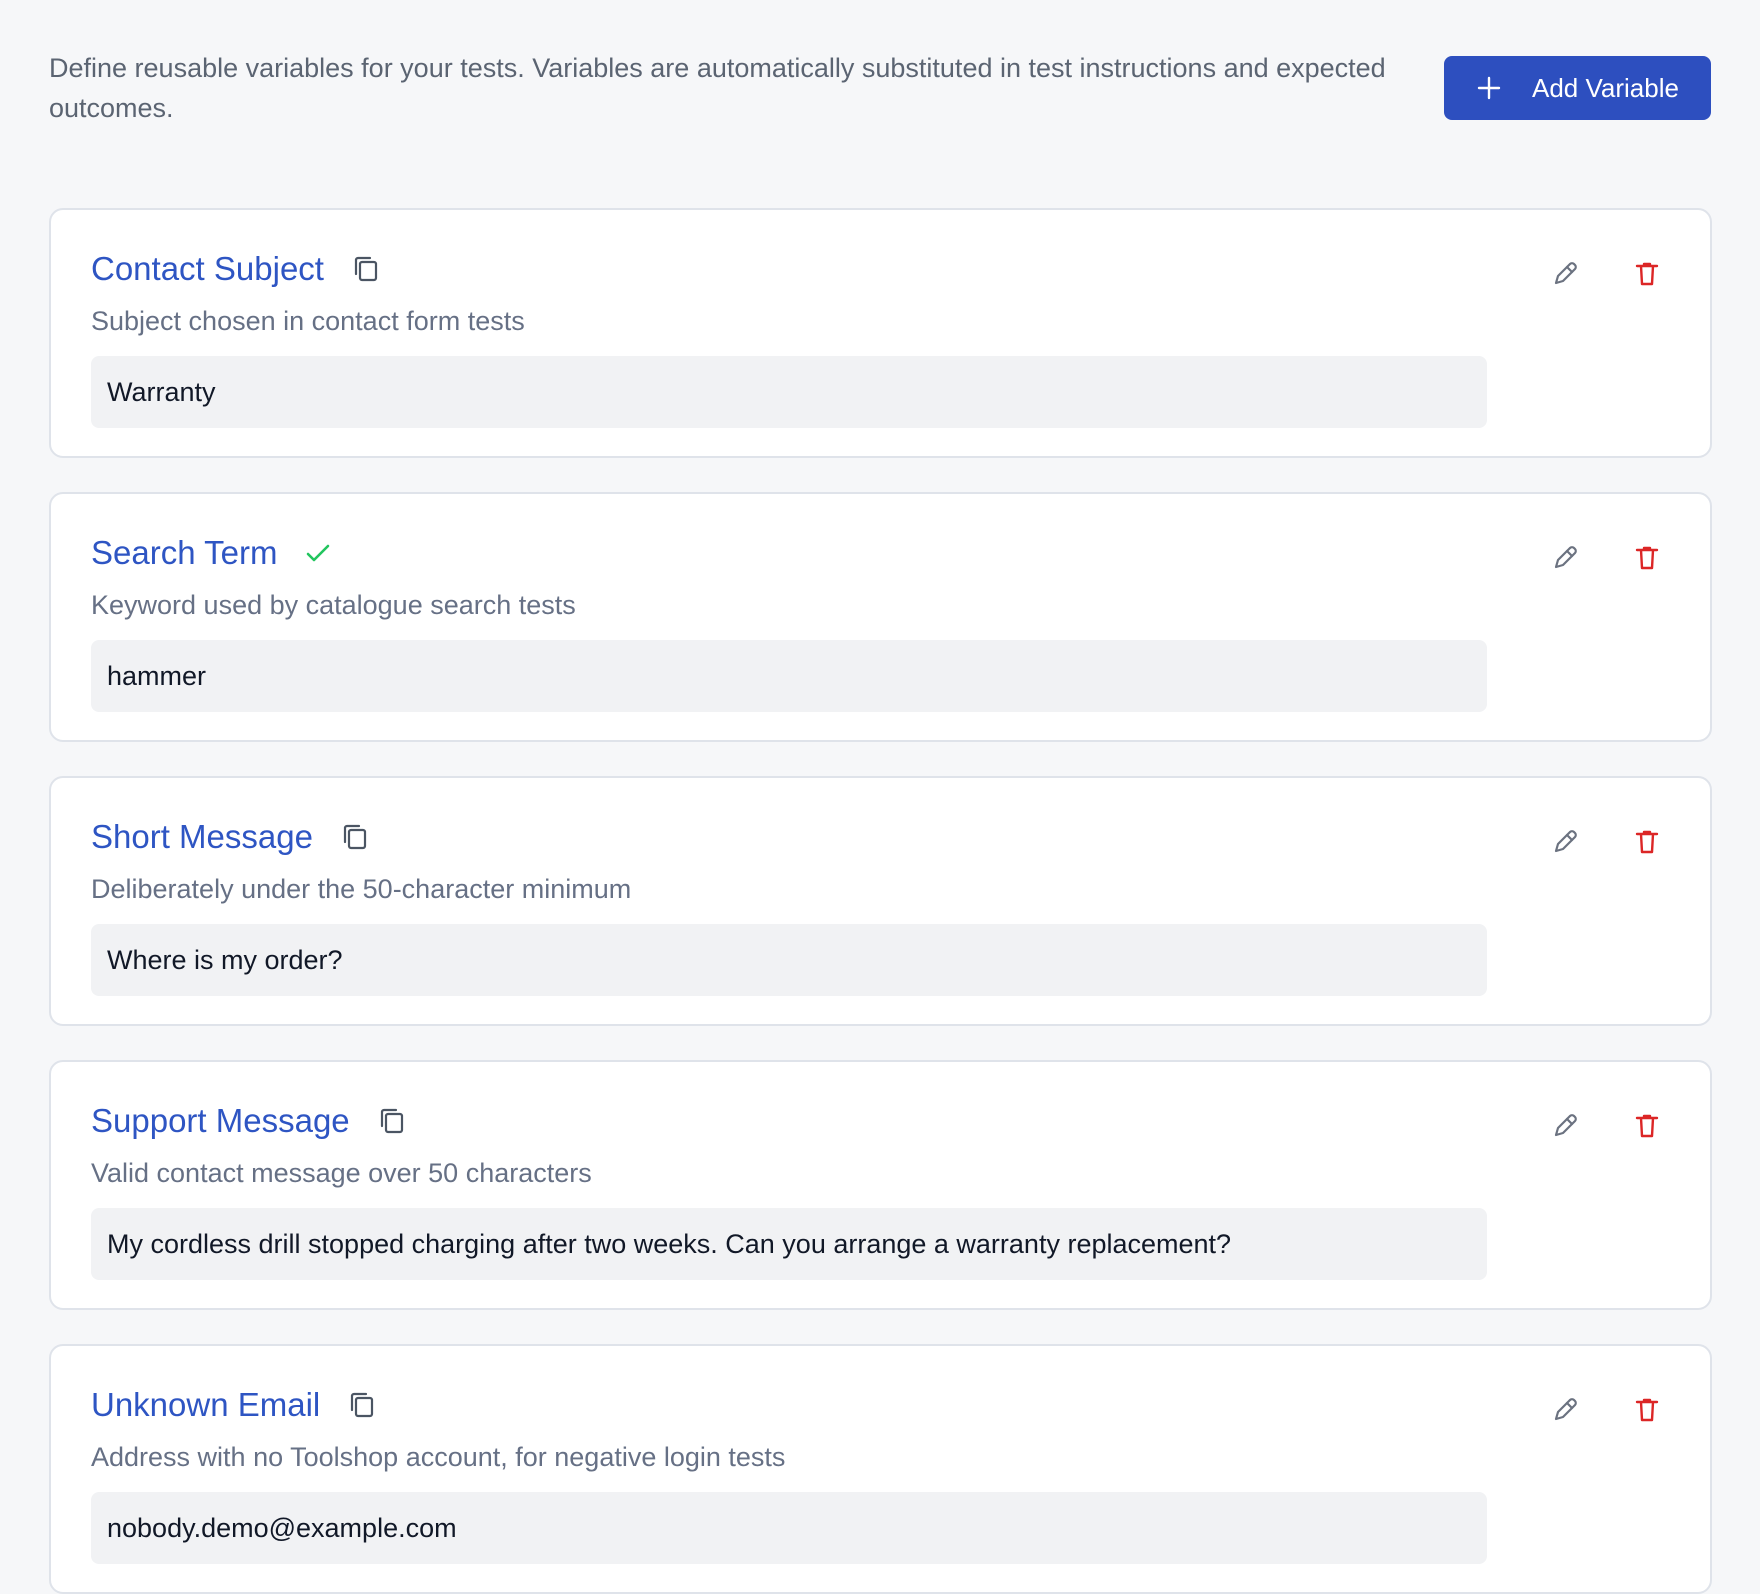 This screenshot has width=1760, height=1594. What do you see at coordinates (789, 392) in the screenshot?
I see `variable-value: Warranty` at bounding box center [789, 392].